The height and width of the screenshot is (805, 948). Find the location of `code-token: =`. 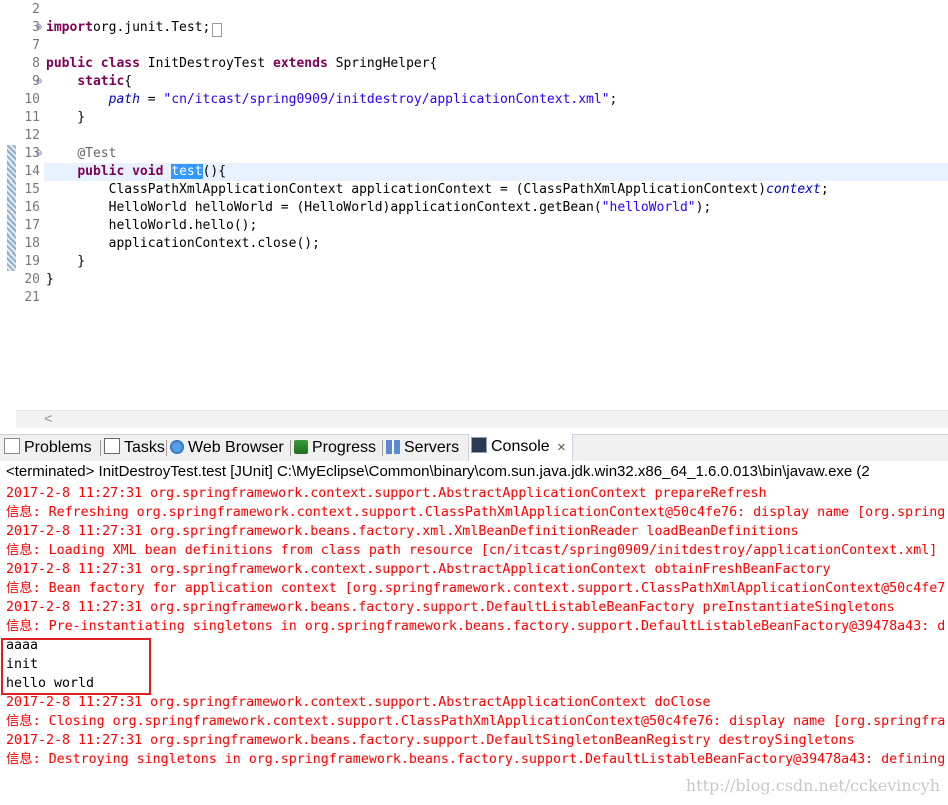

code-token: = is located at coordinates (151, 99).